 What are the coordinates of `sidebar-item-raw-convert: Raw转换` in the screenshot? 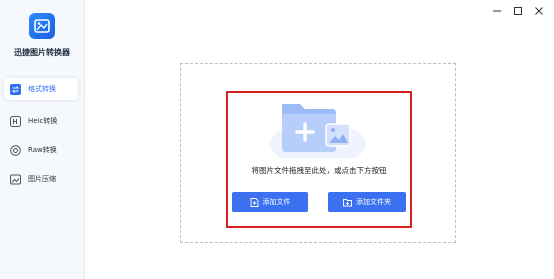 It's located at (41, 150).